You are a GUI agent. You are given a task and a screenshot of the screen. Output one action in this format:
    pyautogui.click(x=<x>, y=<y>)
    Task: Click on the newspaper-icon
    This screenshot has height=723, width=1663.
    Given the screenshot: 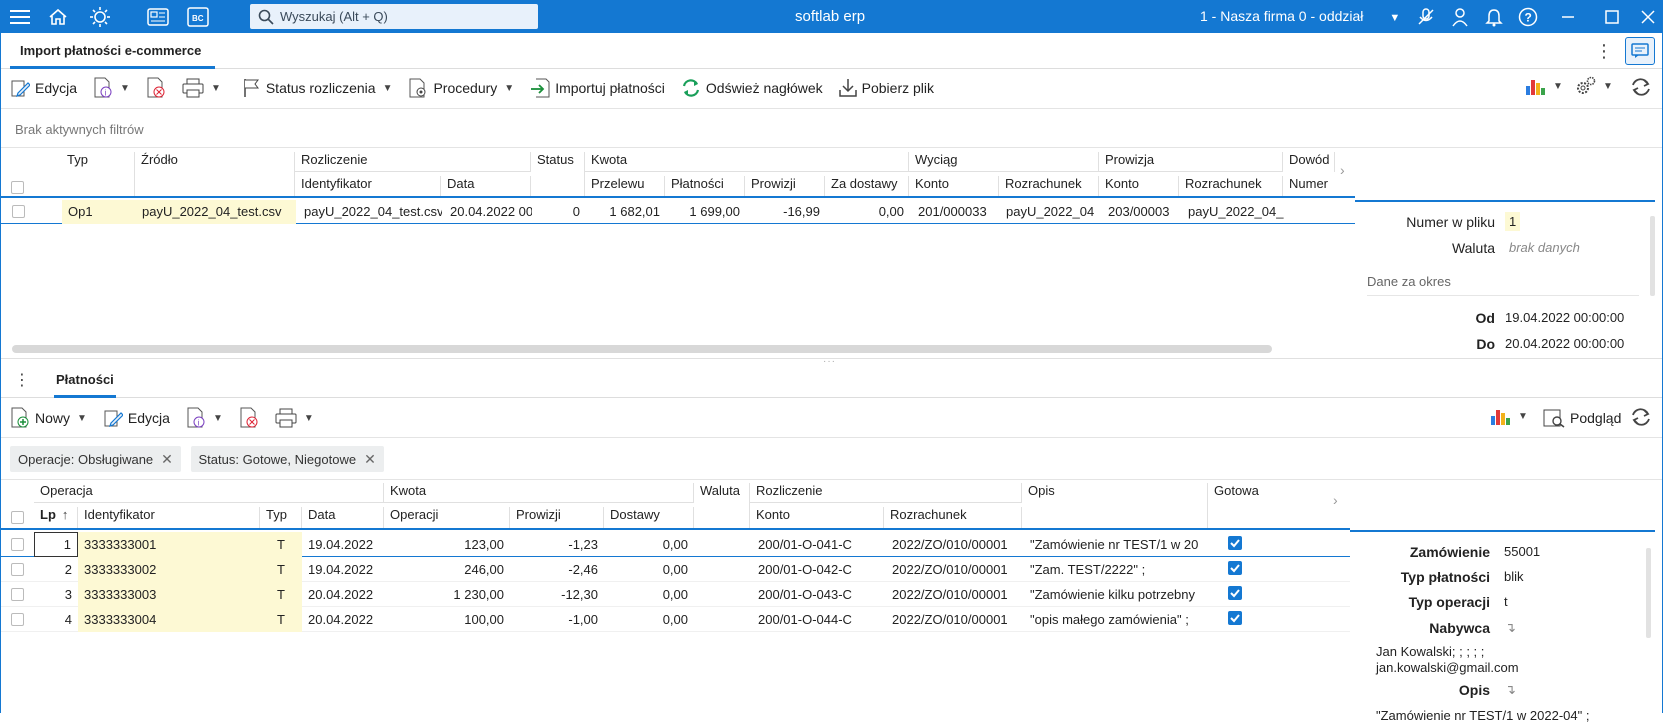 What is the action you would take?
    pyautogui.click(x=158, y=17)
    